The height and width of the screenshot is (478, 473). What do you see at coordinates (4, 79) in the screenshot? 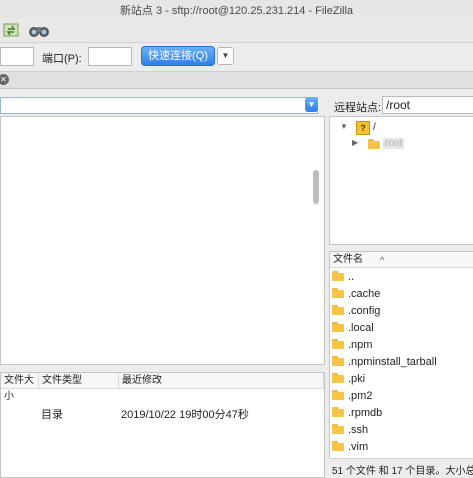
I see `tab-close-icon: ✕` at bounding box center [4, 79].